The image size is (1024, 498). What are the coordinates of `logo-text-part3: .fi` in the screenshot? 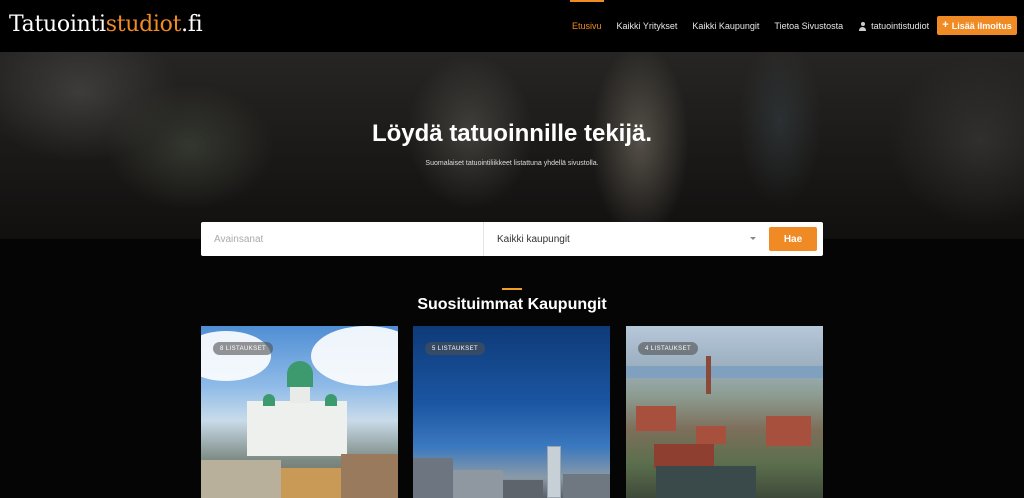 It's located at (192, 24).